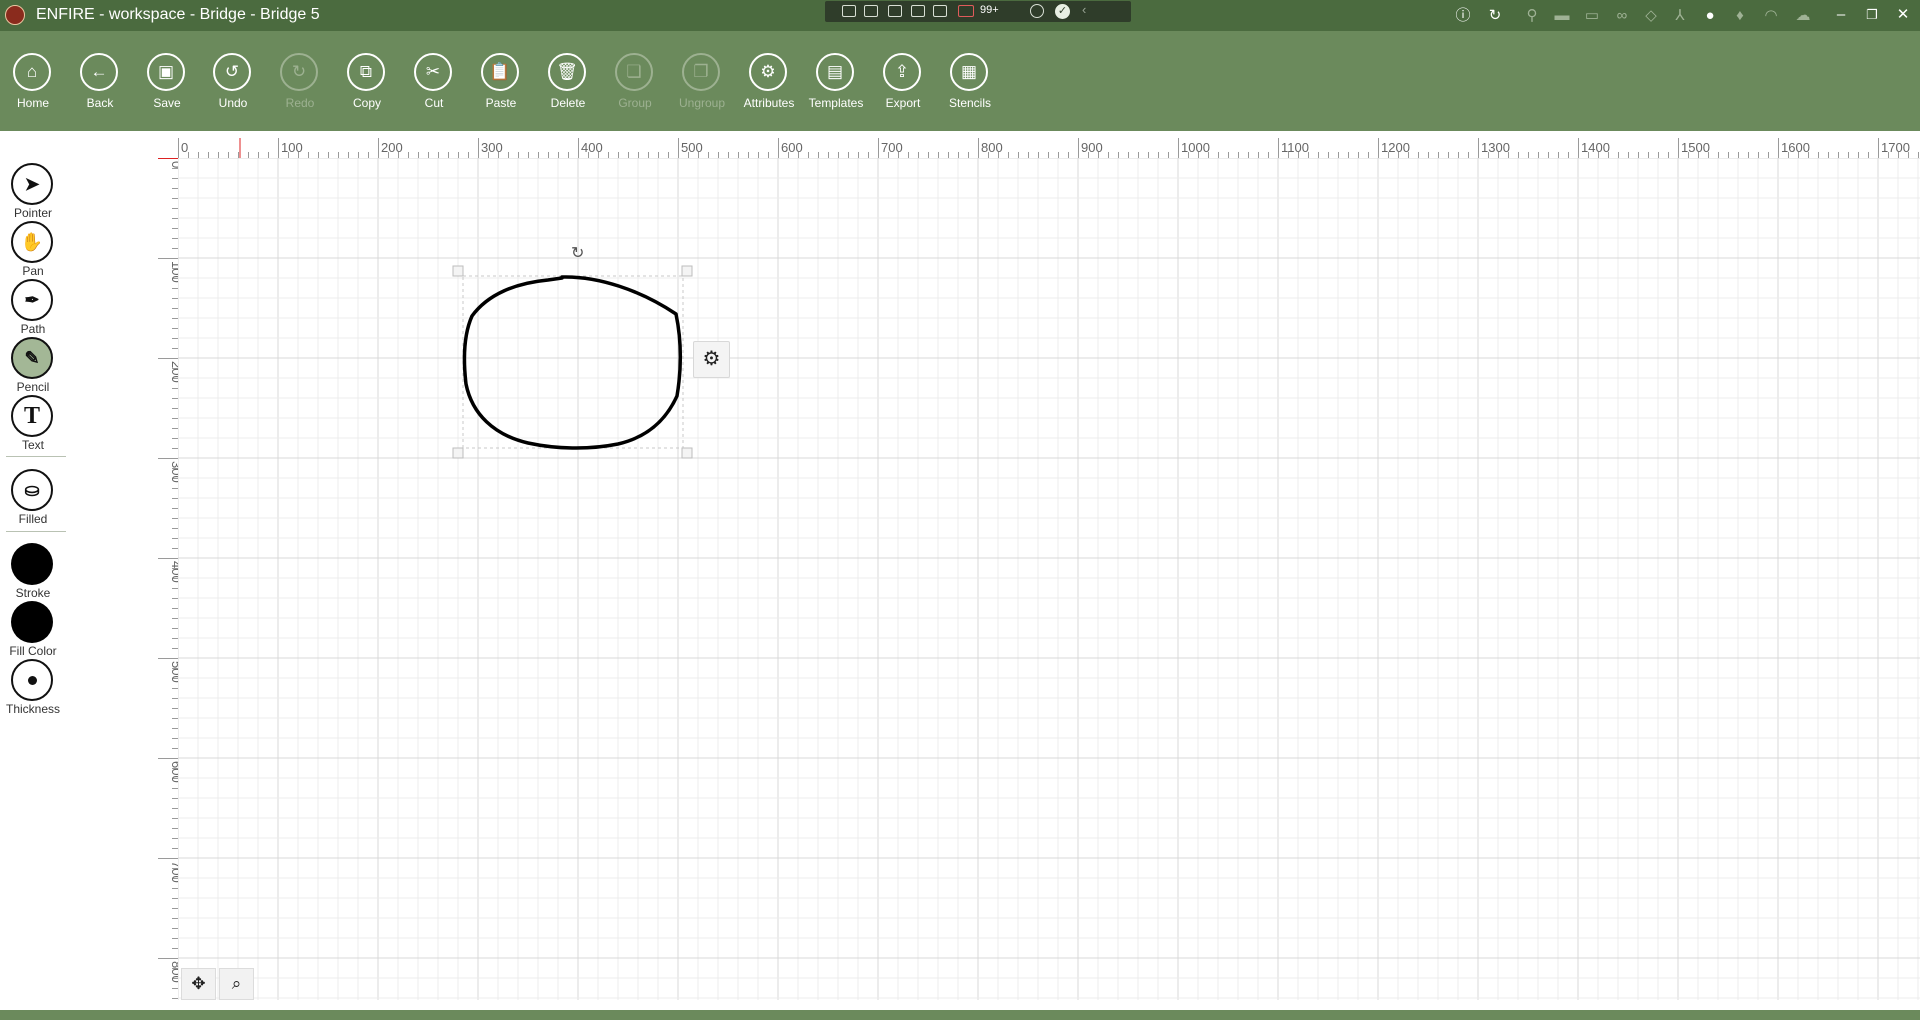 The width and height of the screenshot is (1920, 1020). Describe the element at coordinates (32, 490) in the screenshot. I see `paint-bucket-icon: ⛀` at that location.